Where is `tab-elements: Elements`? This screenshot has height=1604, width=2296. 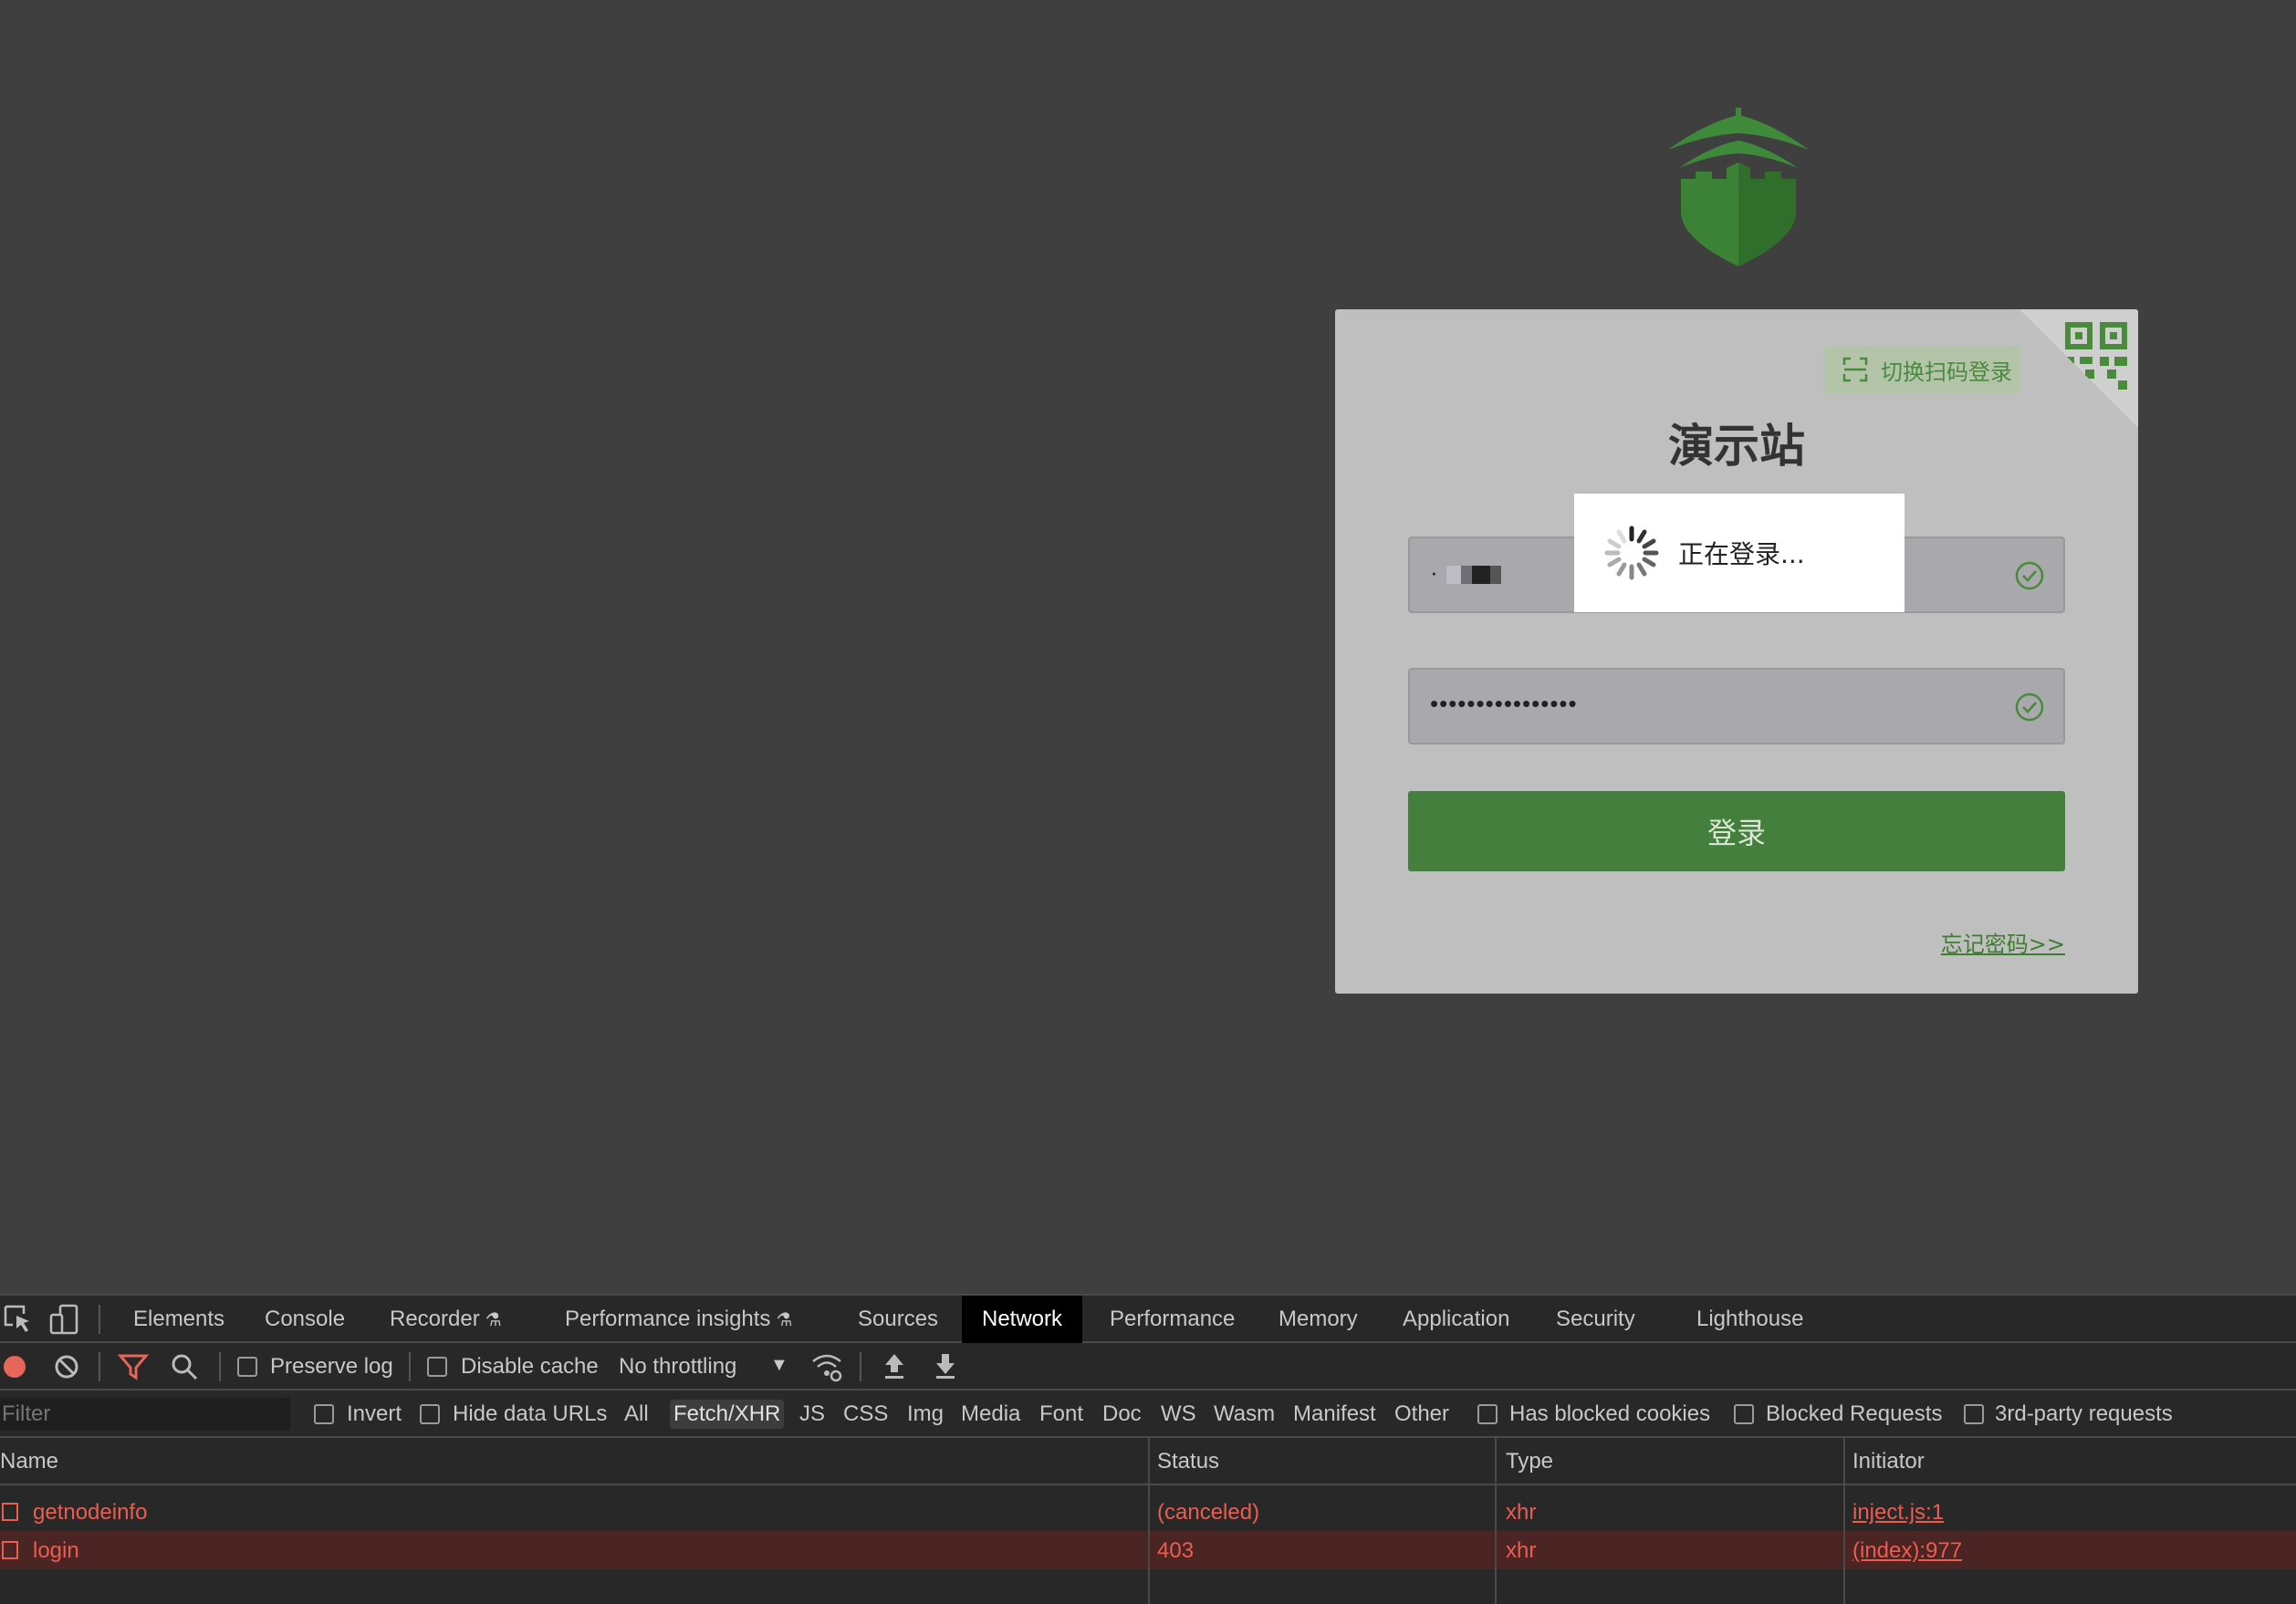
tab-elements: Elements is located at coordinates (179, 1319).